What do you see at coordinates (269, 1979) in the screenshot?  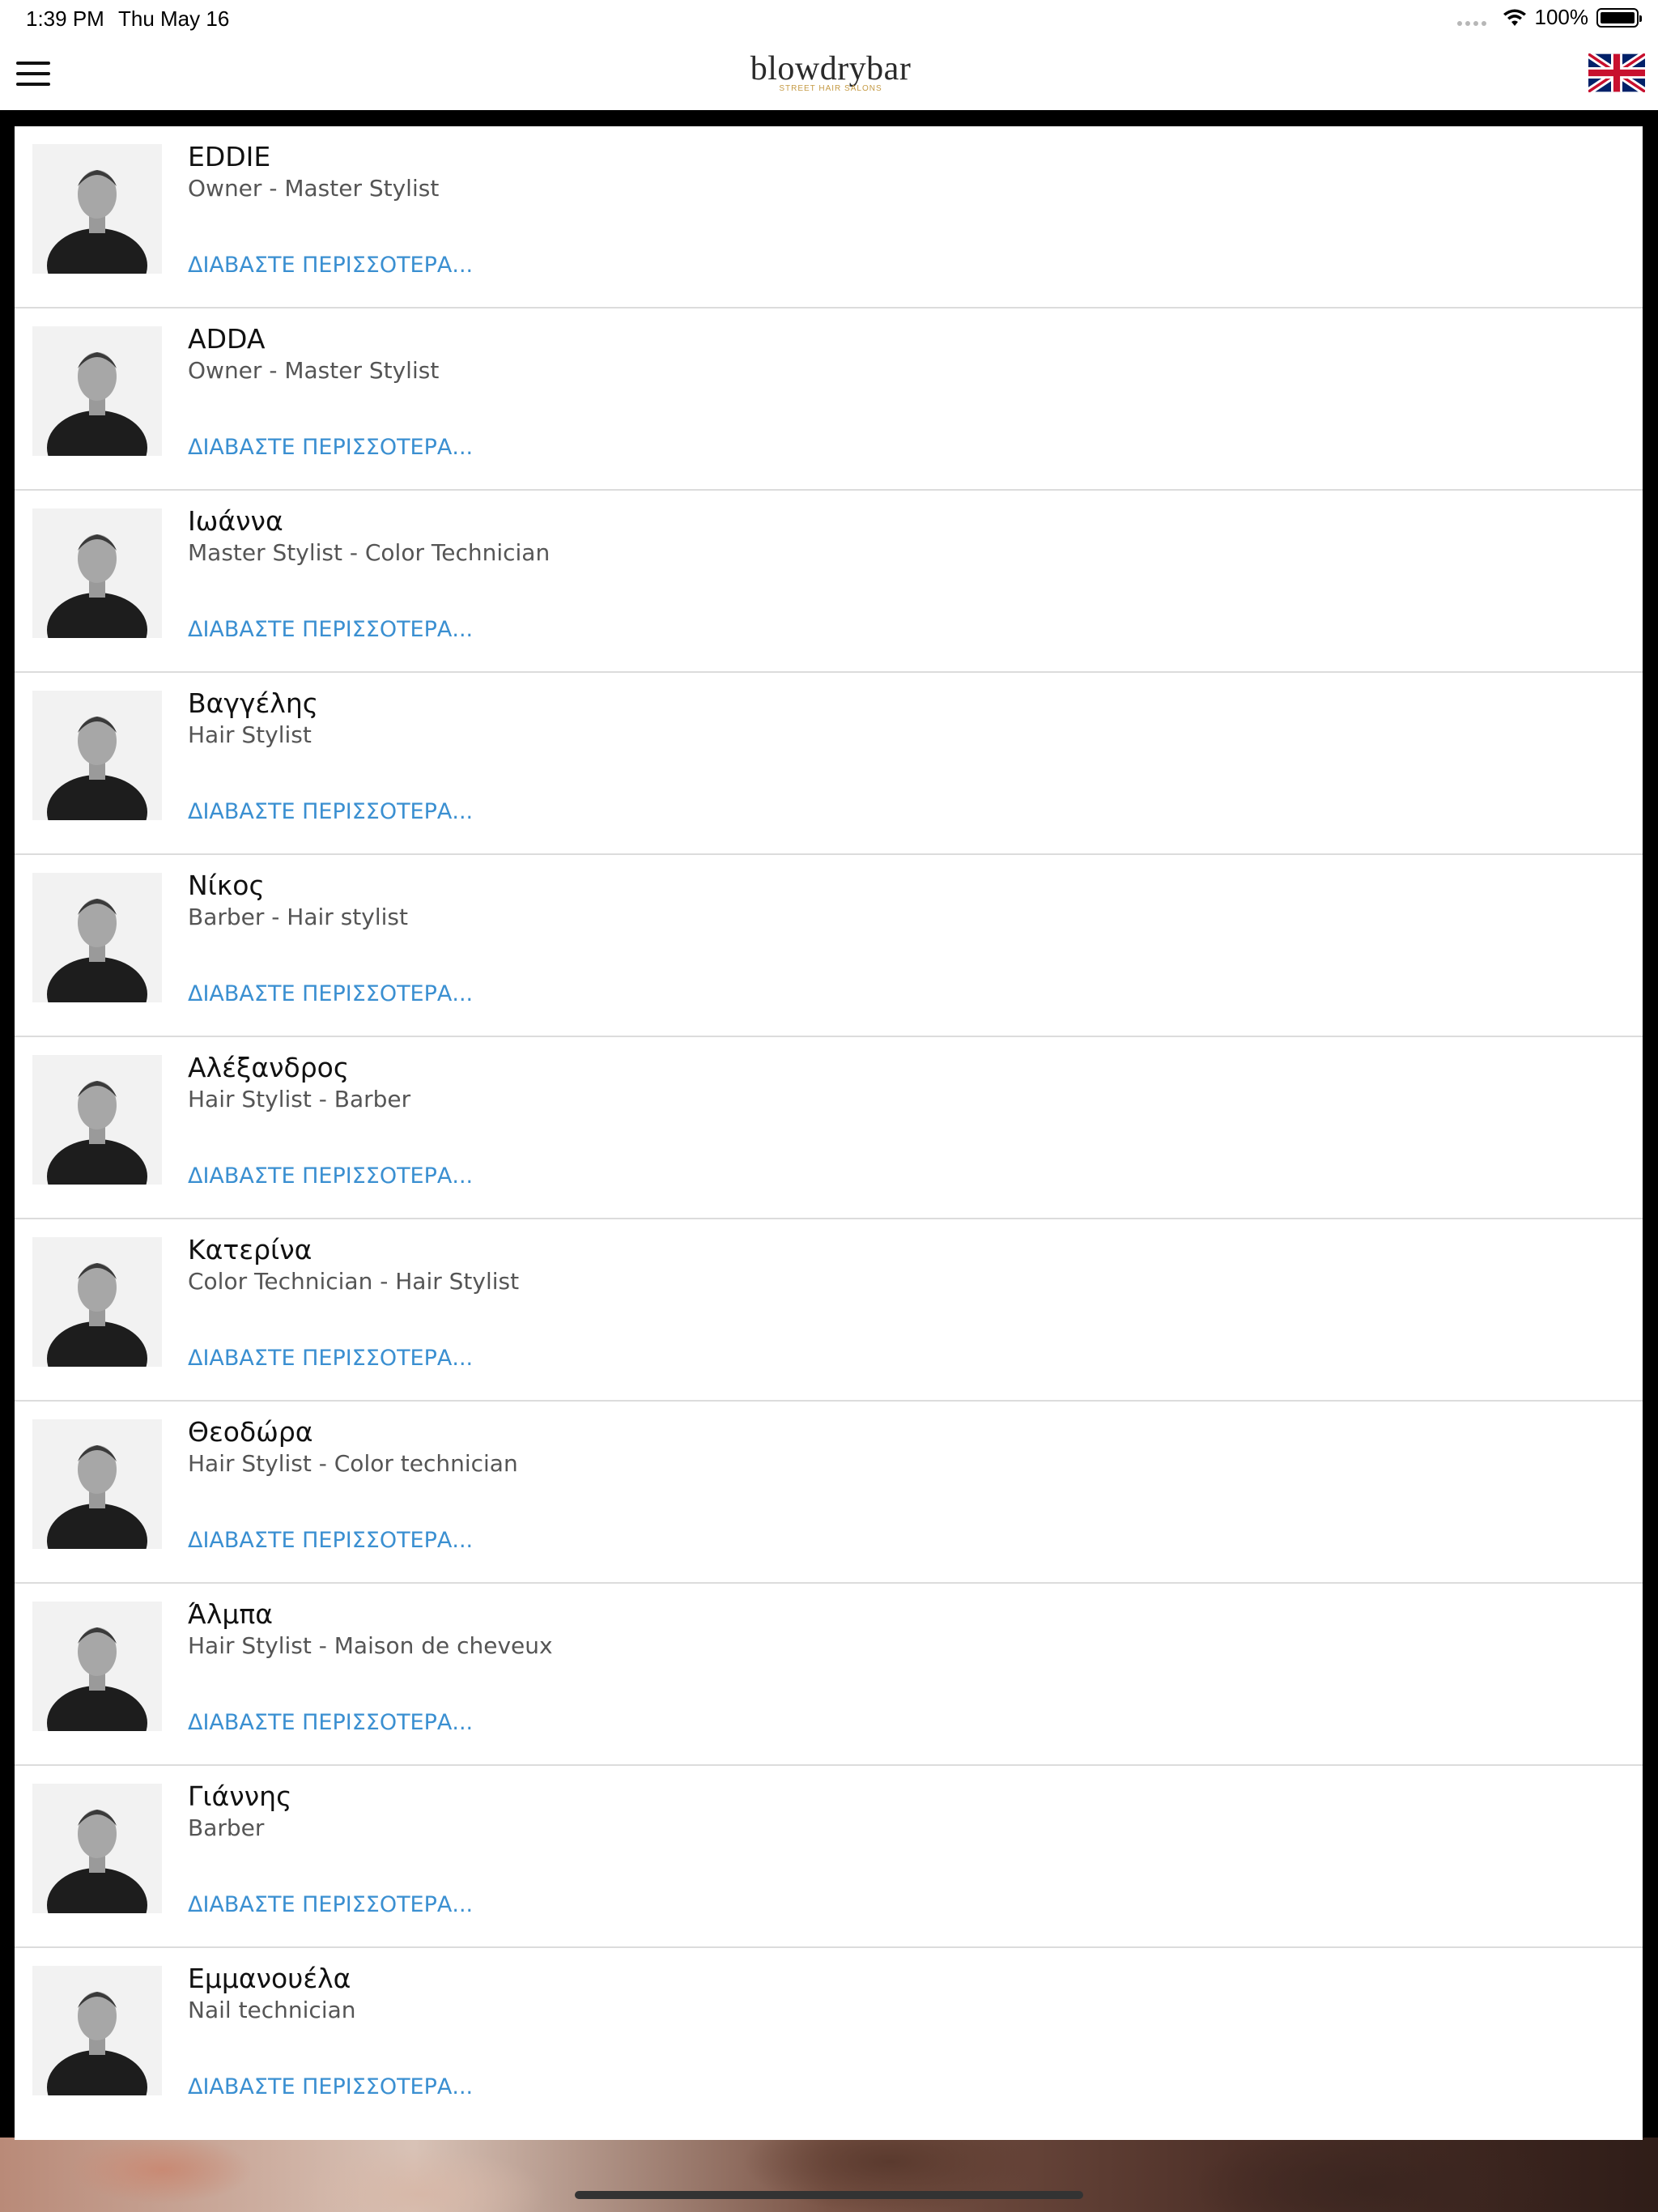 I see `staff-name: Εμμανουέλα` at bounding box center [269, 1979].